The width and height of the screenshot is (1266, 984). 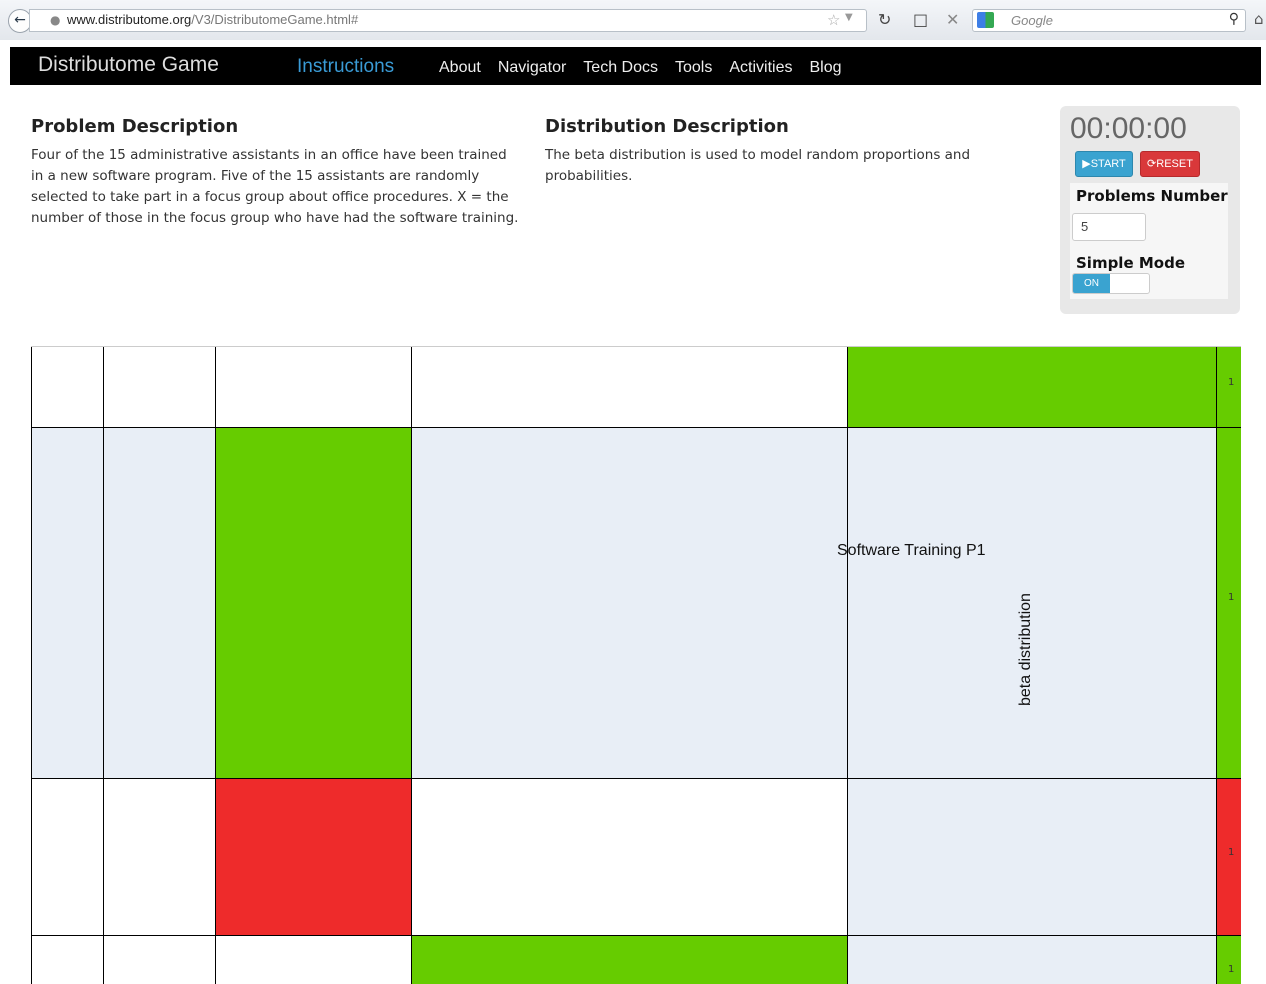 What do you see at coordinates (693, 68) in the screenshot?
I see `nav-tools: Tools` at bounding box center [693, 68].